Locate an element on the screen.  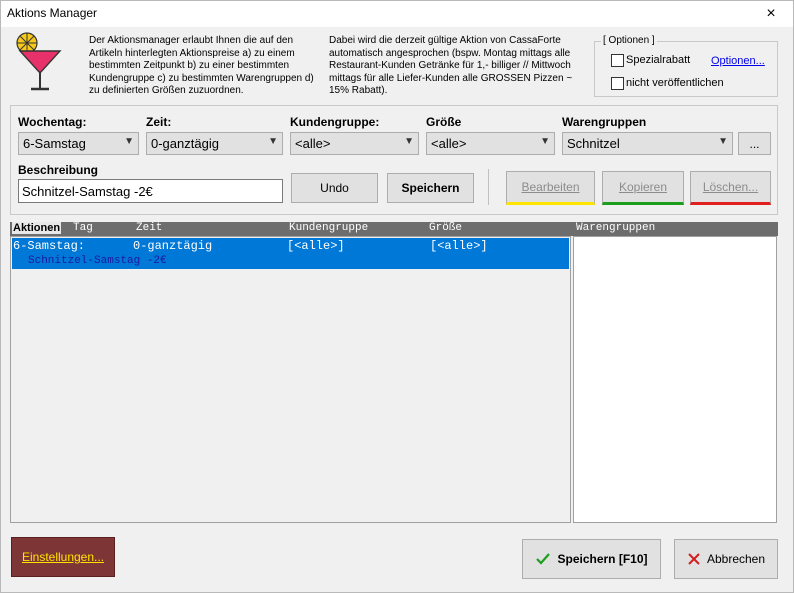
row-beschreibung: Schnitzel-Samstag -2€ is located at coordinates (97, 261).